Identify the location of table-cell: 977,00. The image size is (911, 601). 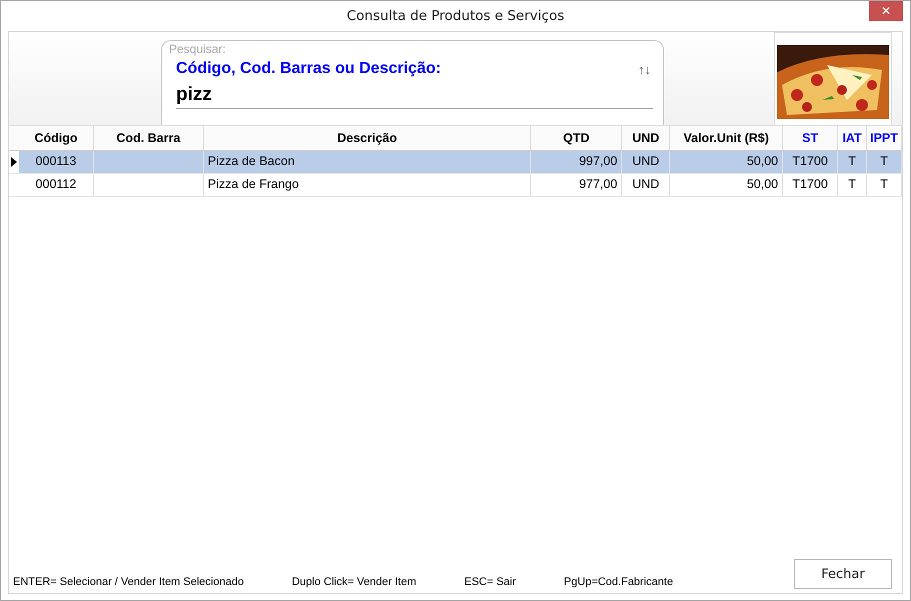
(576, 185).